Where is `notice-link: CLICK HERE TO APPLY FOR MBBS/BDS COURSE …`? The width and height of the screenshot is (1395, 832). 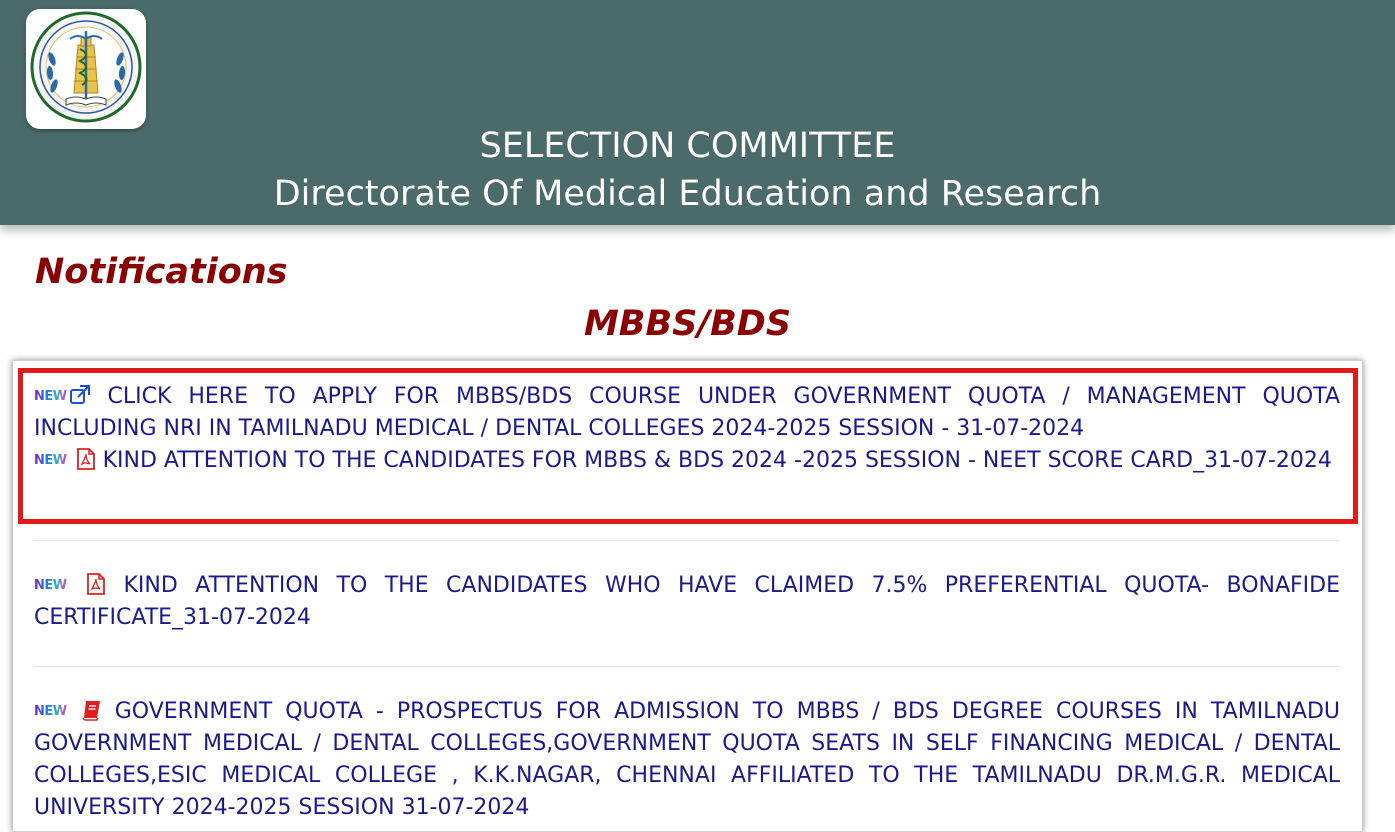
notice-link: CLICK HERE TO APPLY FOR MBBS/BDS COURSE … is located at coordinates (687, 412).